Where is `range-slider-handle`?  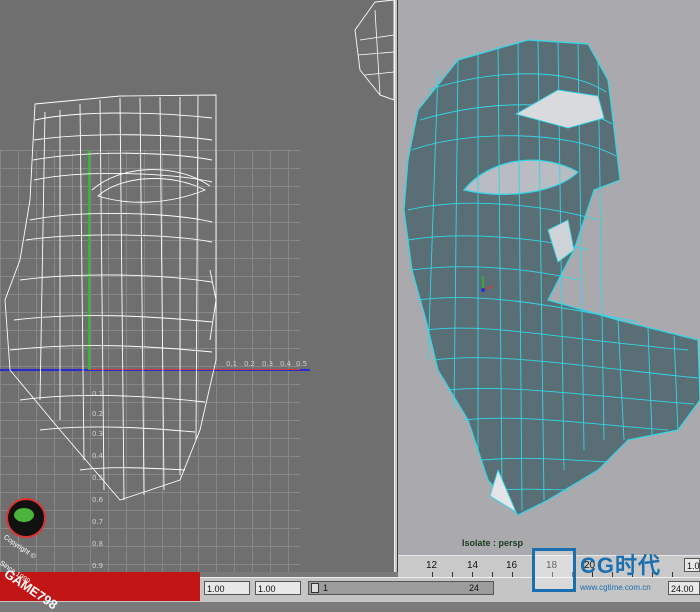 range-slider-handle is located at coordinates (315, 588).